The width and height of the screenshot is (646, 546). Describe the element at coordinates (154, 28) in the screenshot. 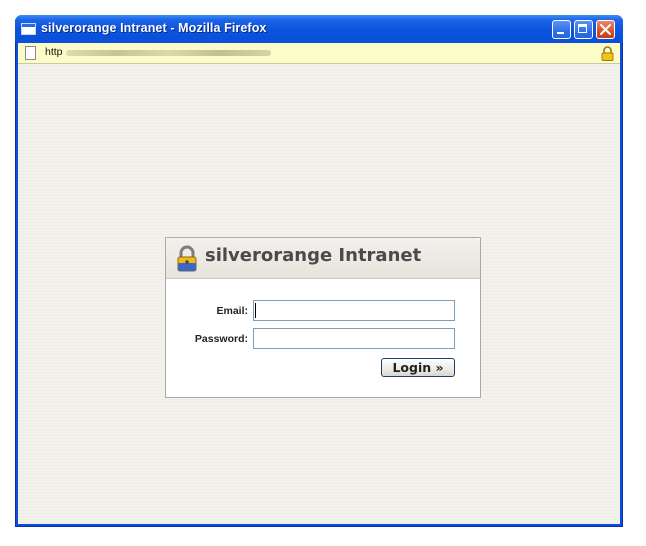

I see `window-title: silverorange Intranet - Mozilla Firefox` at that location.